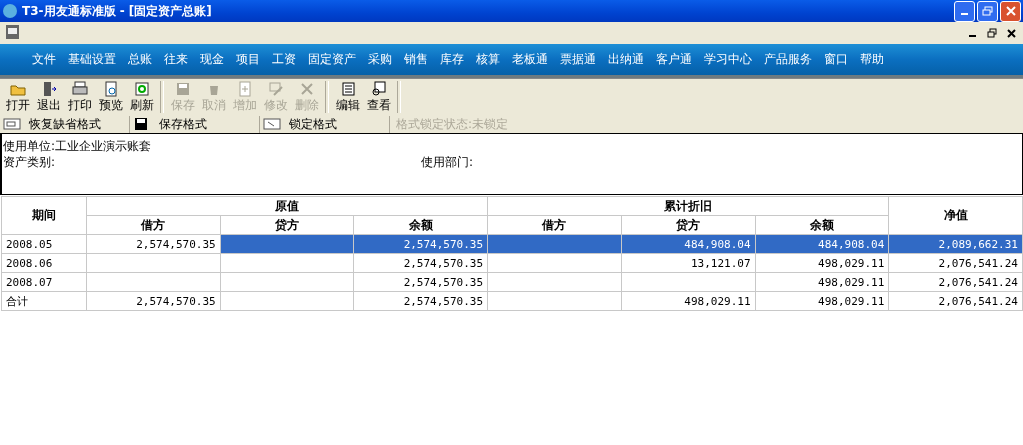  I want to click on window-title: T3-用友通标准版 - [固定资产总账], so click(117, 11).